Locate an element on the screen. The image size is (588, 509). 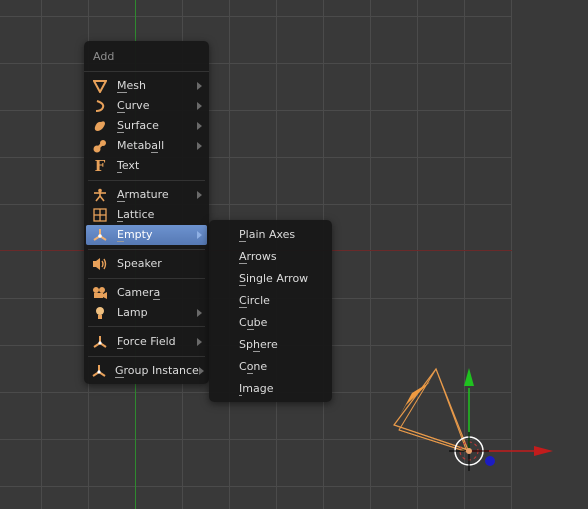
menu-item-camera: Camera is located at coordinates (146, 293).